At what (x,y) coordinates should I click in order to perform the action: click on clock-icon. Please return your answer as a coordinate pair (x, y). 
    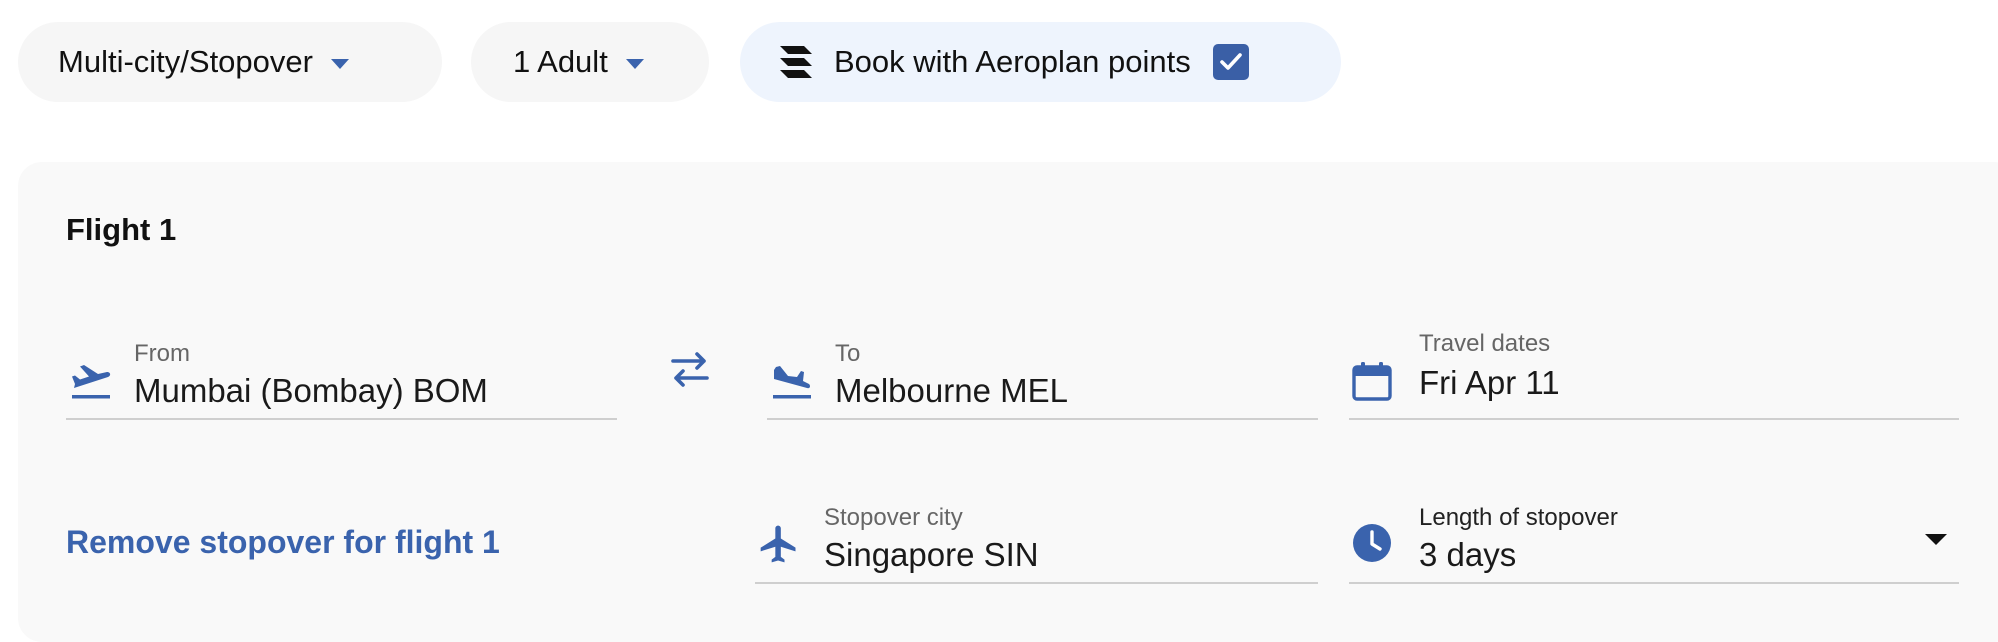
    Looking at the image, I should click on (1372, 543).